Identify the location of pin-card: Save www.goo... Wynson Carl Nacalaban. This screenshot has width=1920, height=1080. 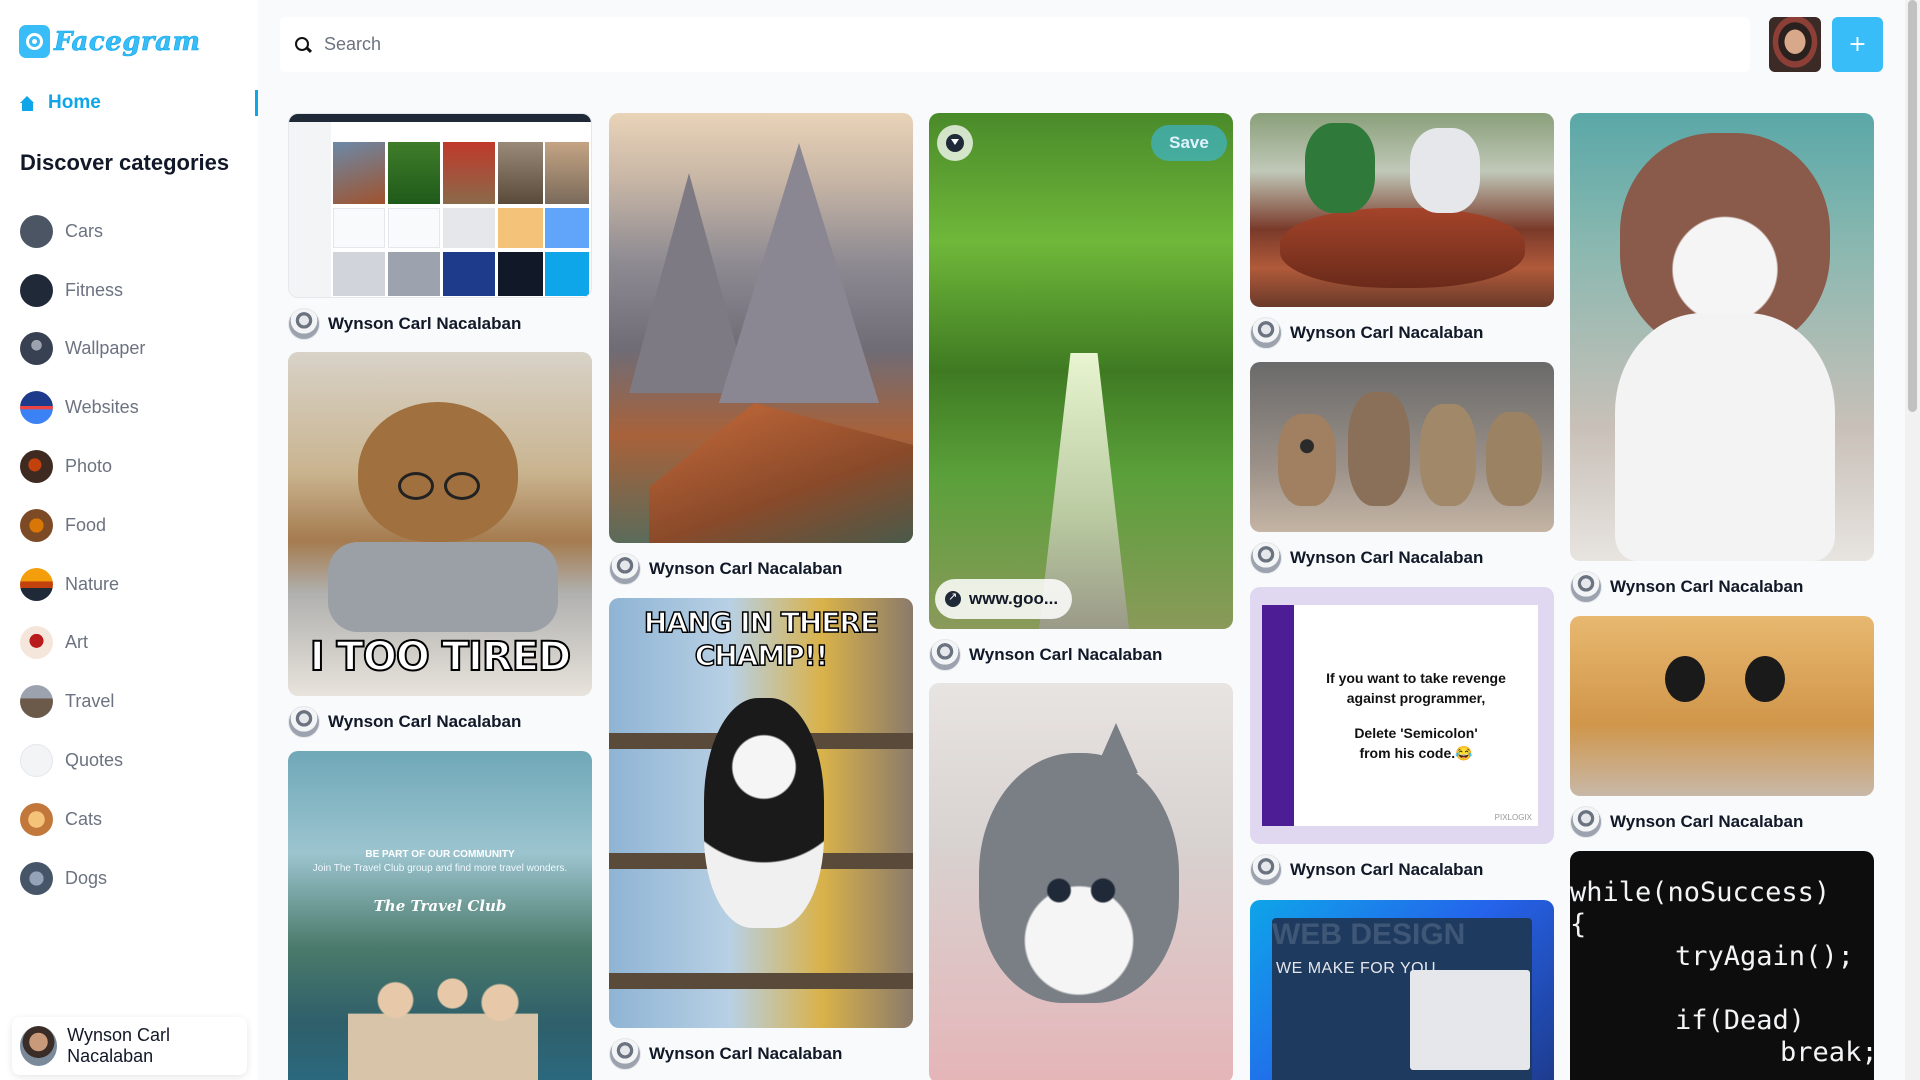
(1081, 392).